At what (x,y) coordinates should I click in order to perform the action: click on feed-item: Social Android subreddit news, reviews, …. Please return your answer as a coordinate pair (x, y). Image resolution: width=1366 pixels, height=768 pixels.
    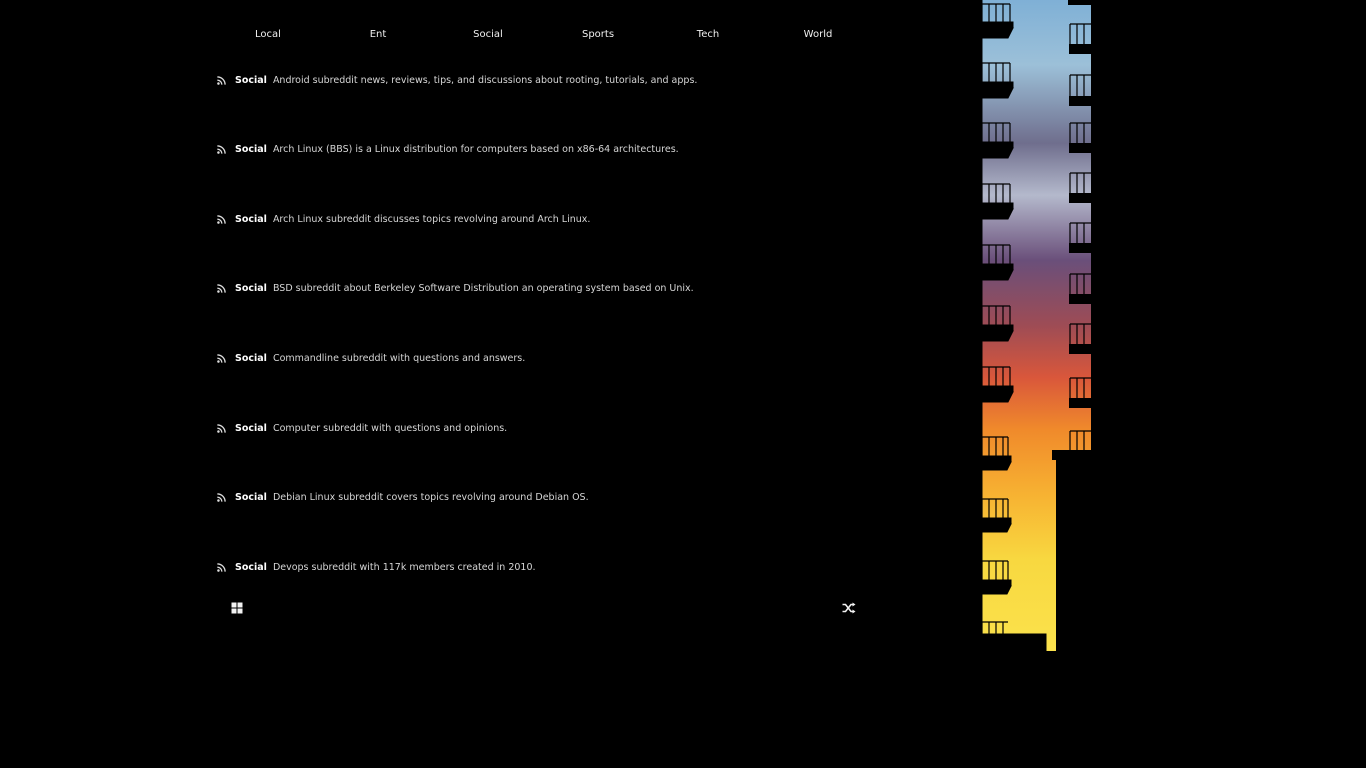
    Looking at the image, I should click on (457, 80).